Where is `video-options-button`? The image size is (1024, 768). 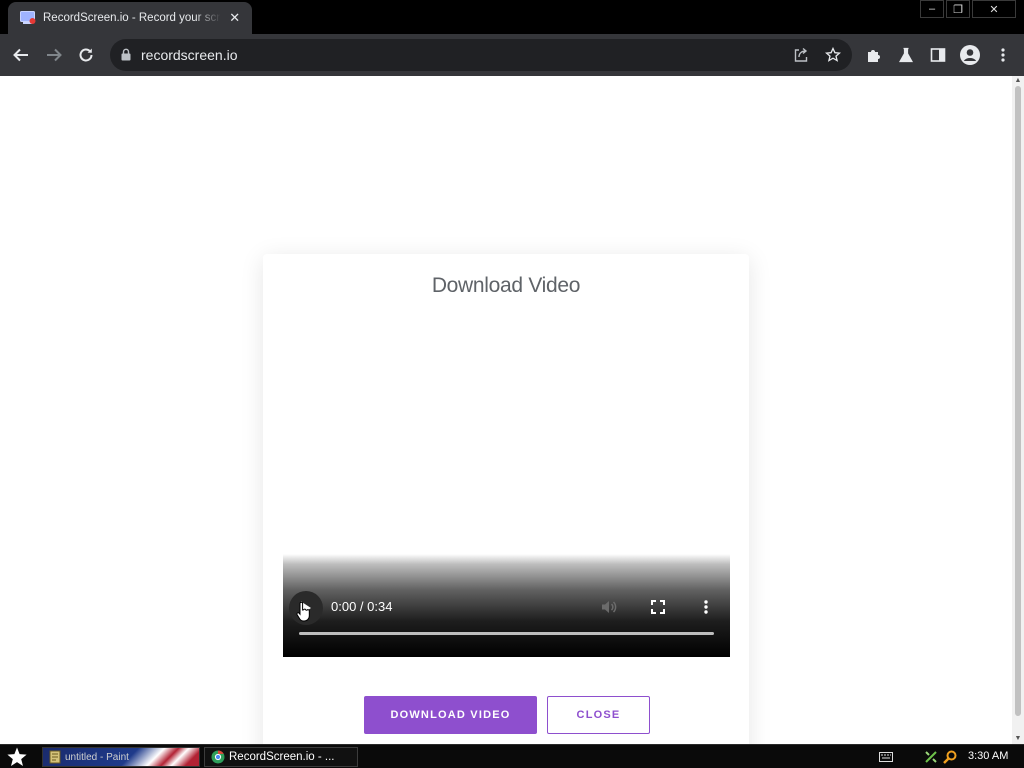 video-options-button is located at coordinates (706, 607).